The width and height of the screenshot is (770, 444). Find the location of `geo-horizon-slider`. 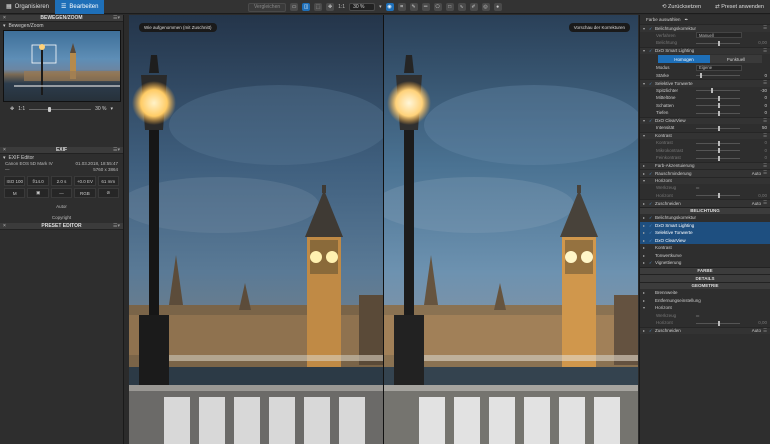

geo-horizon-slider is located at coordinates (718, 323).